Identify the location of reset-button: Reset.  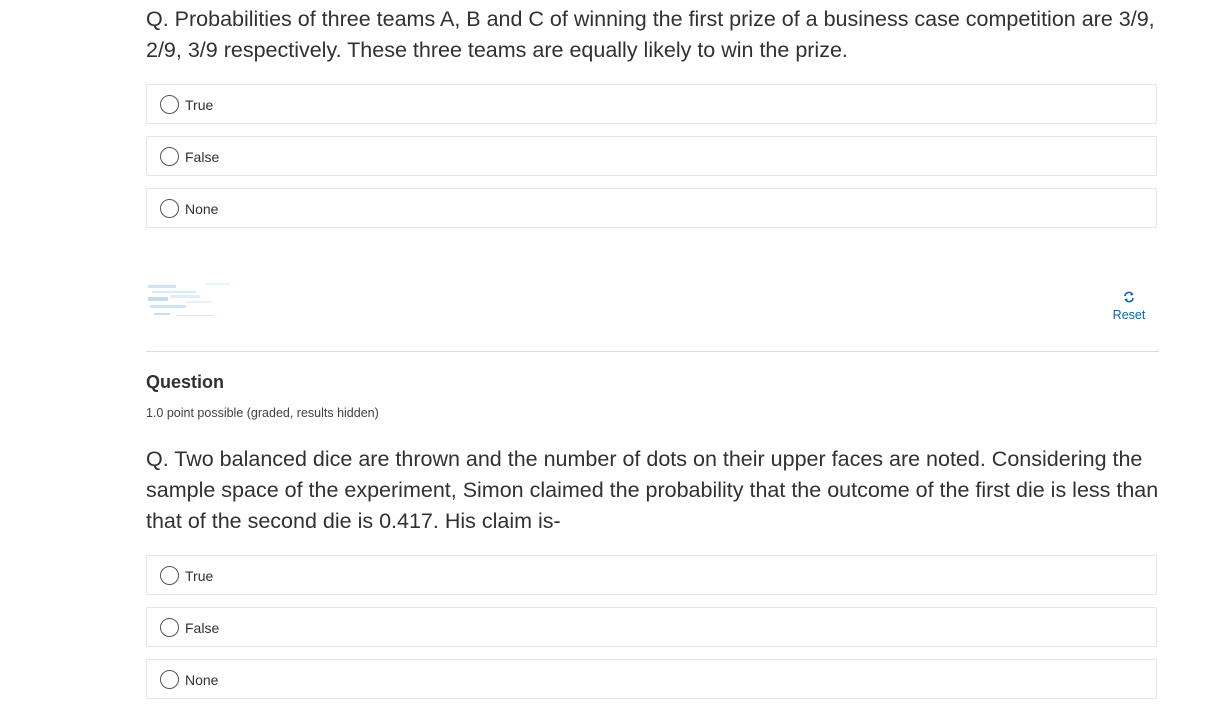
(1129, 309).